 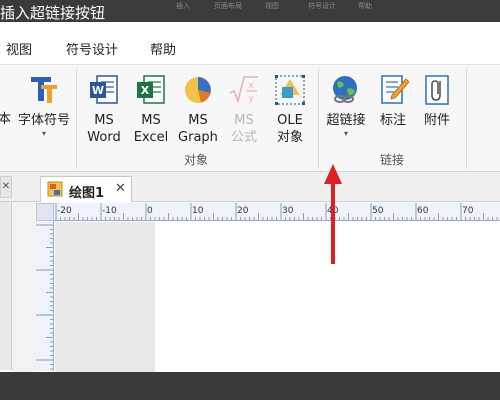 What do you see at coordinates (105, 297) in the screenshot?
I see `canvas-margin` at bounding box center [105, 297].